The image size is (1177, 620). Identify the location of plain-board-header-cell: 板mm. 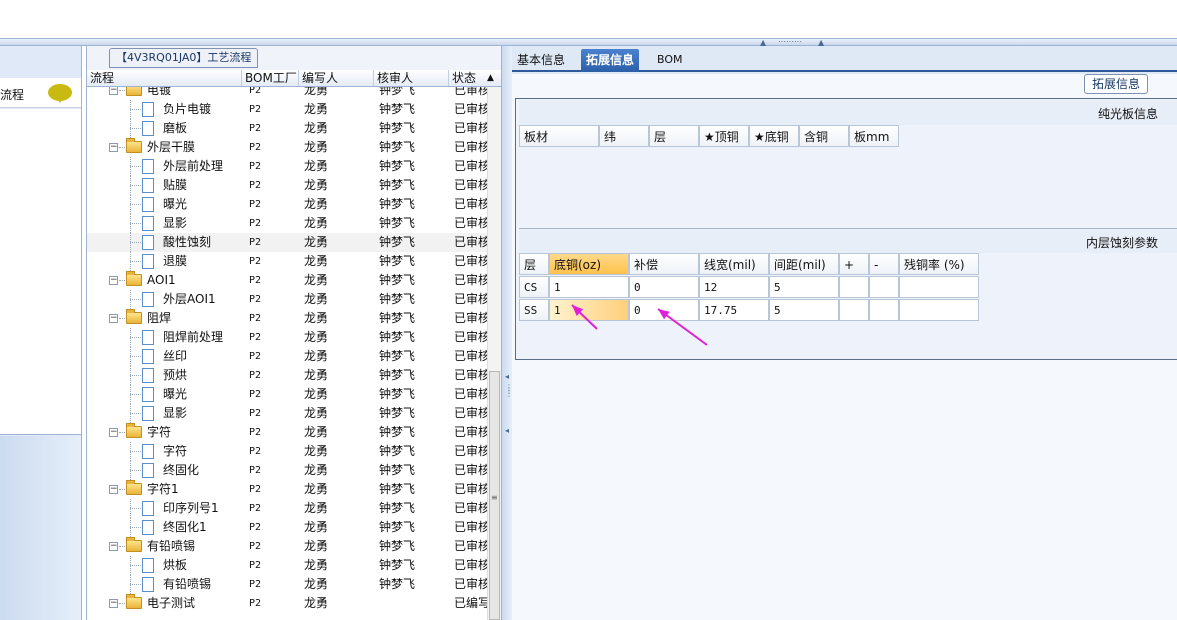
(874, 136).